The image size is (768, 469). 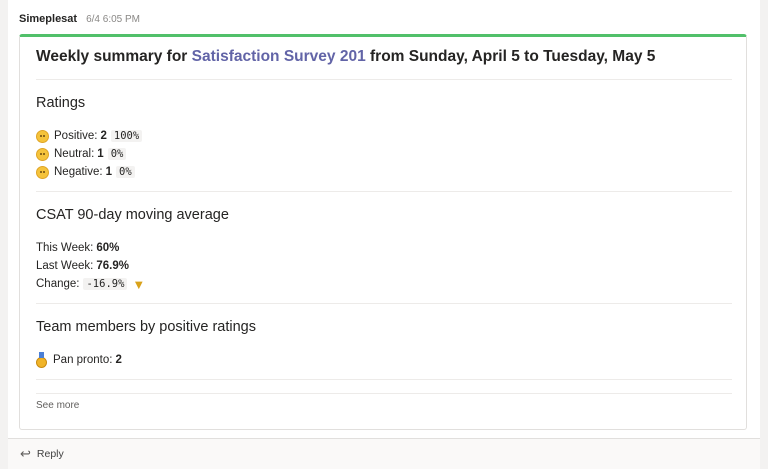 What do you see at coordinates (58, 284) in the screenshot?
I see `csat-label: Change:` at bounding box center [58, 284].